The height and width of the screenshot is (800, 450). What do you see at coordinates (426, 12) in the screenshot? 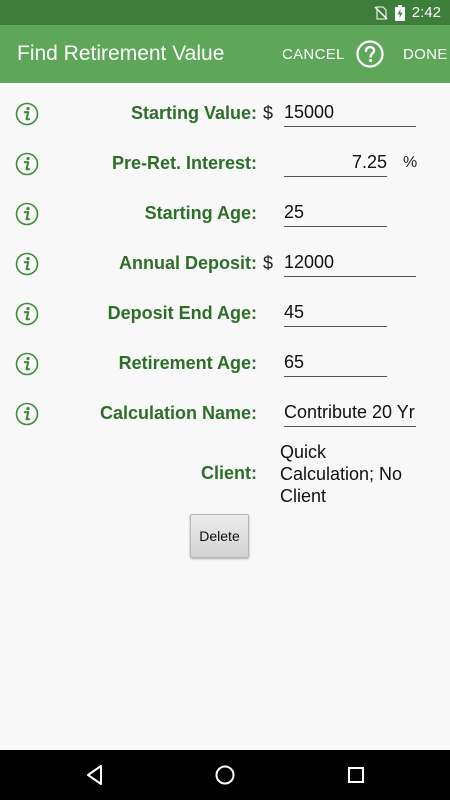
I see `status-time: 2:42` at bounding box center [426, 12].